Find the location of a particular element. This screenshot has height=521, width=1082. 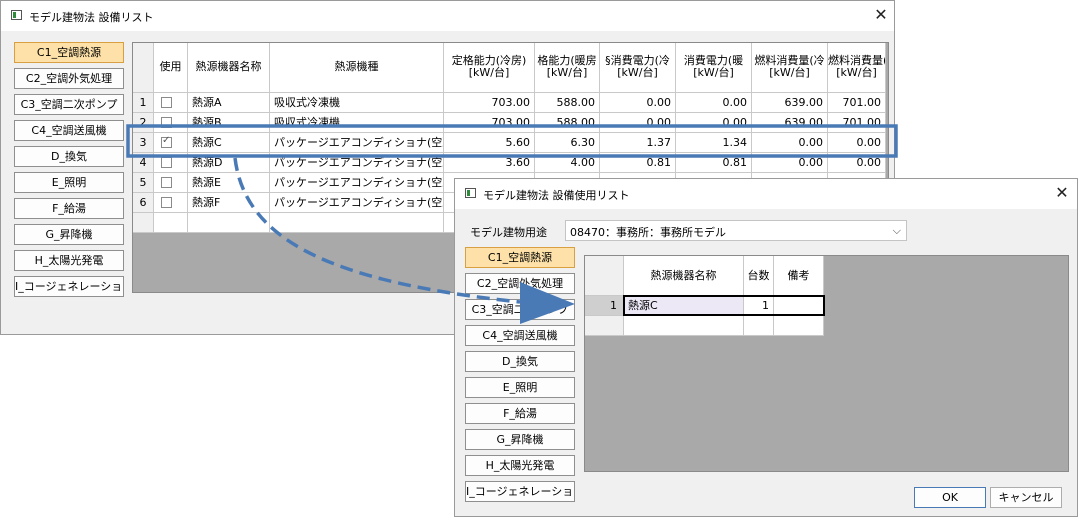

equipment-name-cell: 熱源D is located at coordinates (229, 163).